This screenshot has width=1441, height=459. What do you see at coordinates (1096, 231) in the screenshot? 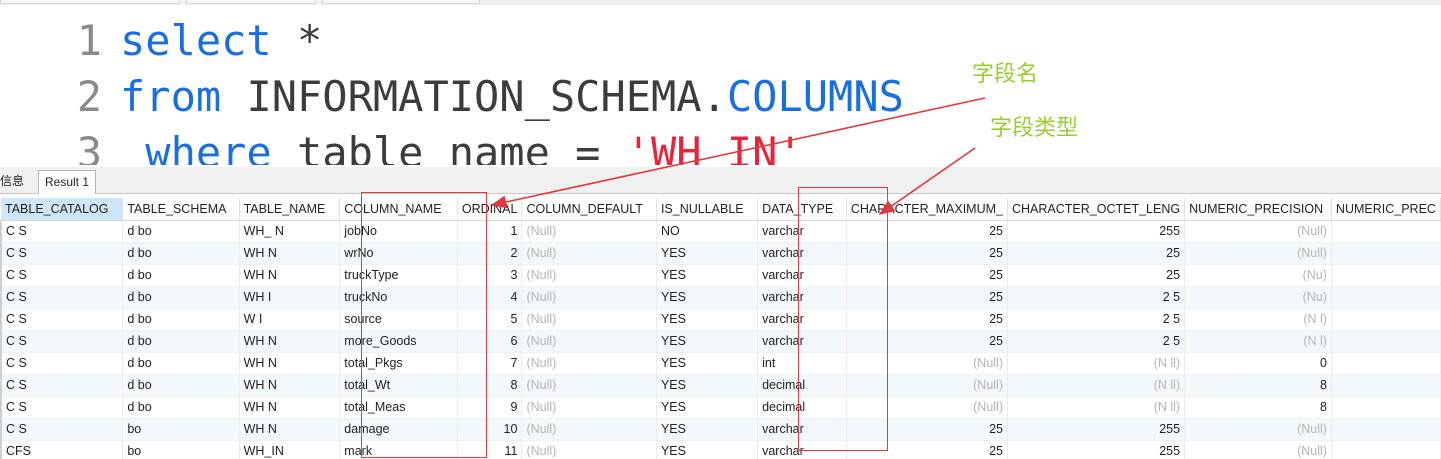
I see `table-cell: 255` at bounding box center [1096, 231].